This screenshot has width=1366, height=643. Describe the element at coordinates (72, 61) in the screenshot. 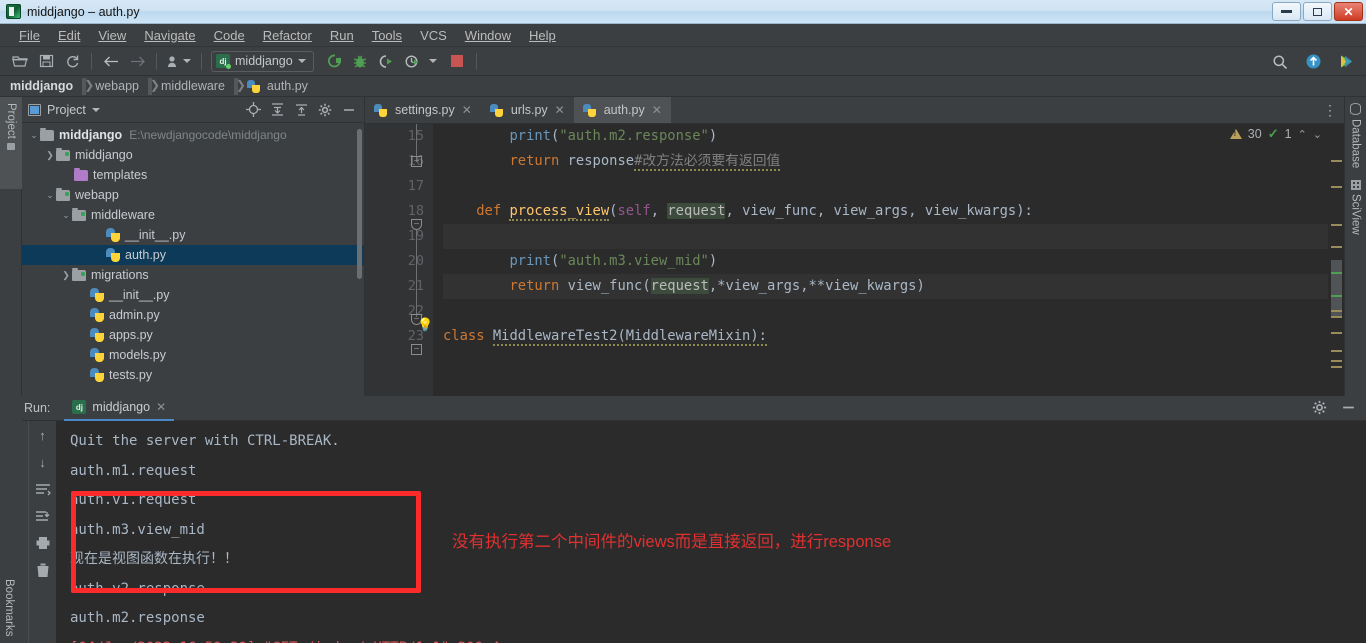

I see `sync-icon` at that location.